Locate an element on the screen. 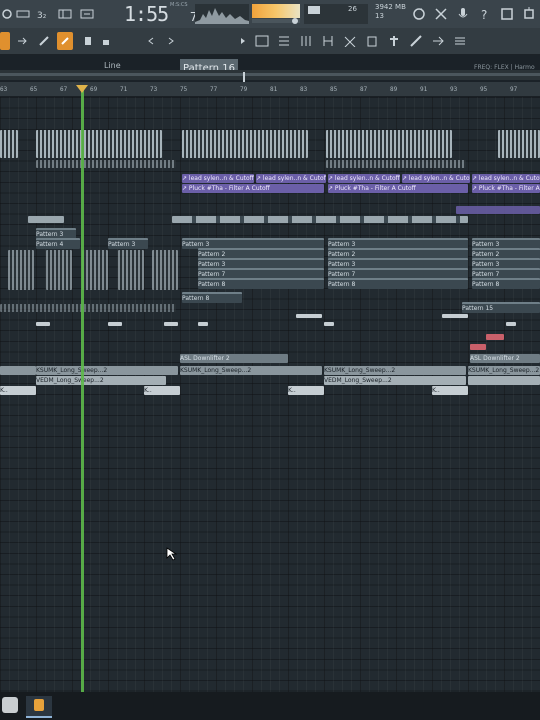 This screenshot has height=720, width=540. save-icon is located at coordinates (507, 14).